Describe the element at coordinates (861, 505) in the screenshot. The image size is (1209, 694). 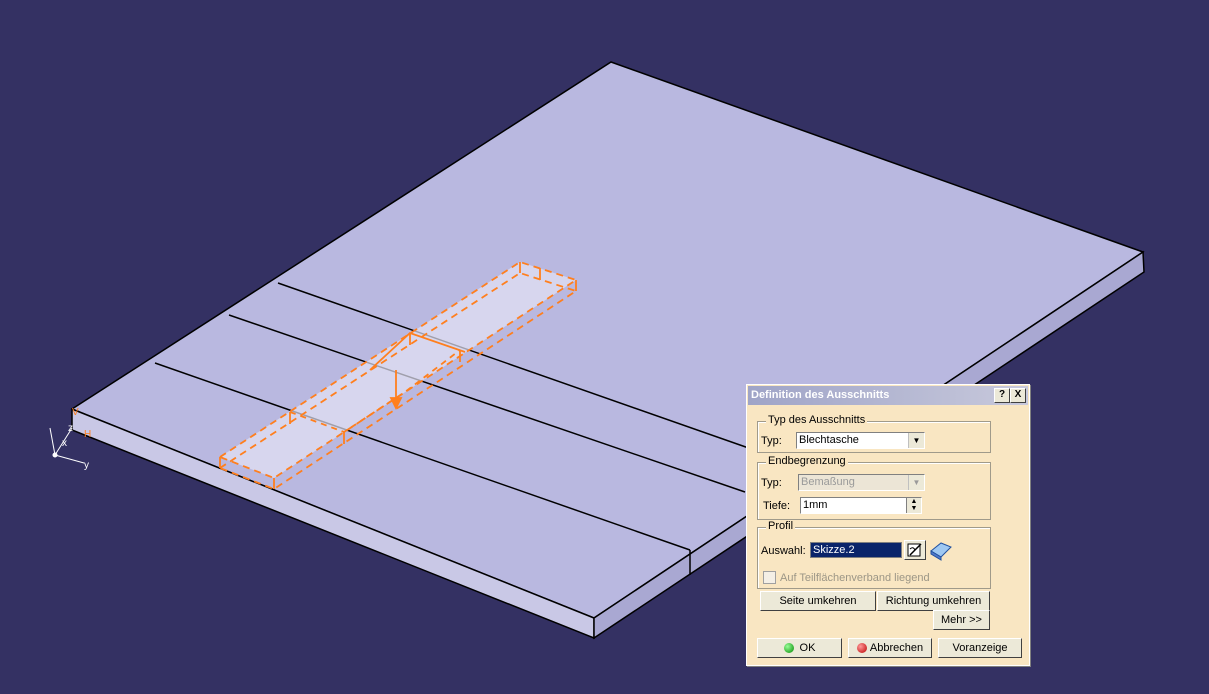
I see `depth-input: 1mm ▲ ▼` at that location.